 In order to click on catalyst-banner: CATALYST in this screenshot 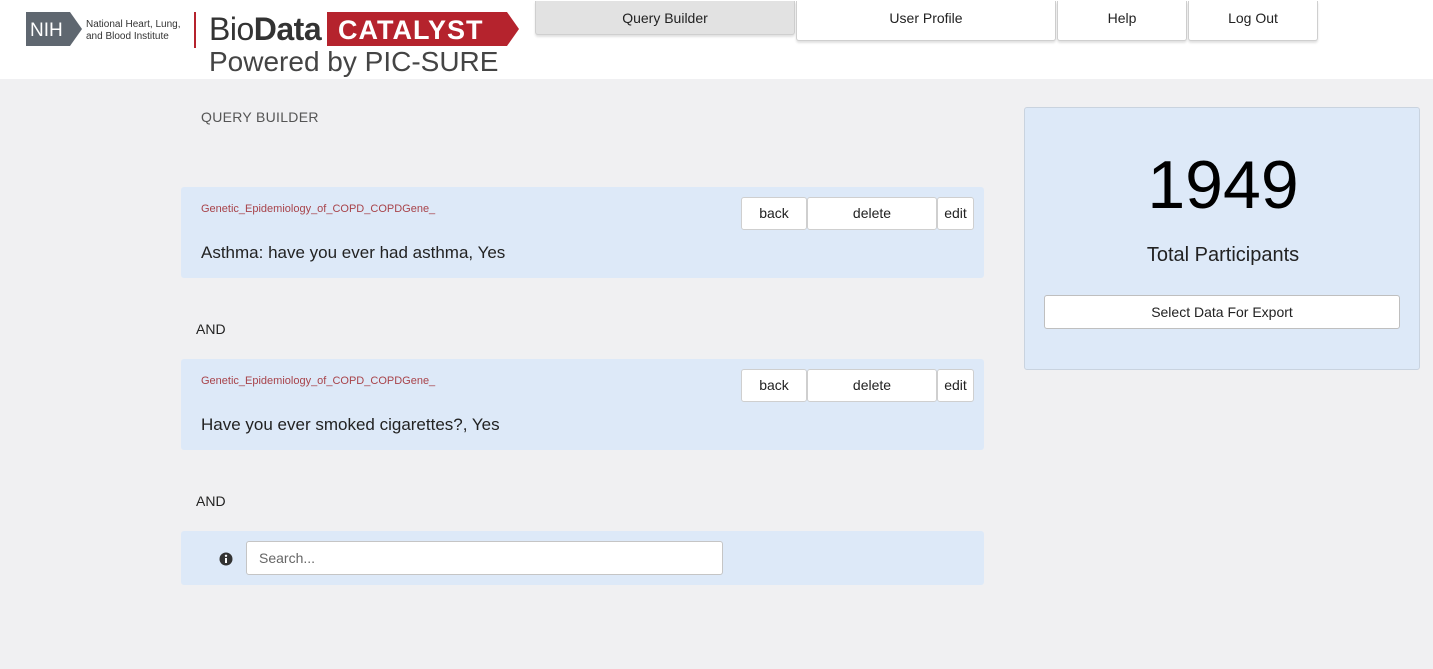, I will do `click(423, 29)`.